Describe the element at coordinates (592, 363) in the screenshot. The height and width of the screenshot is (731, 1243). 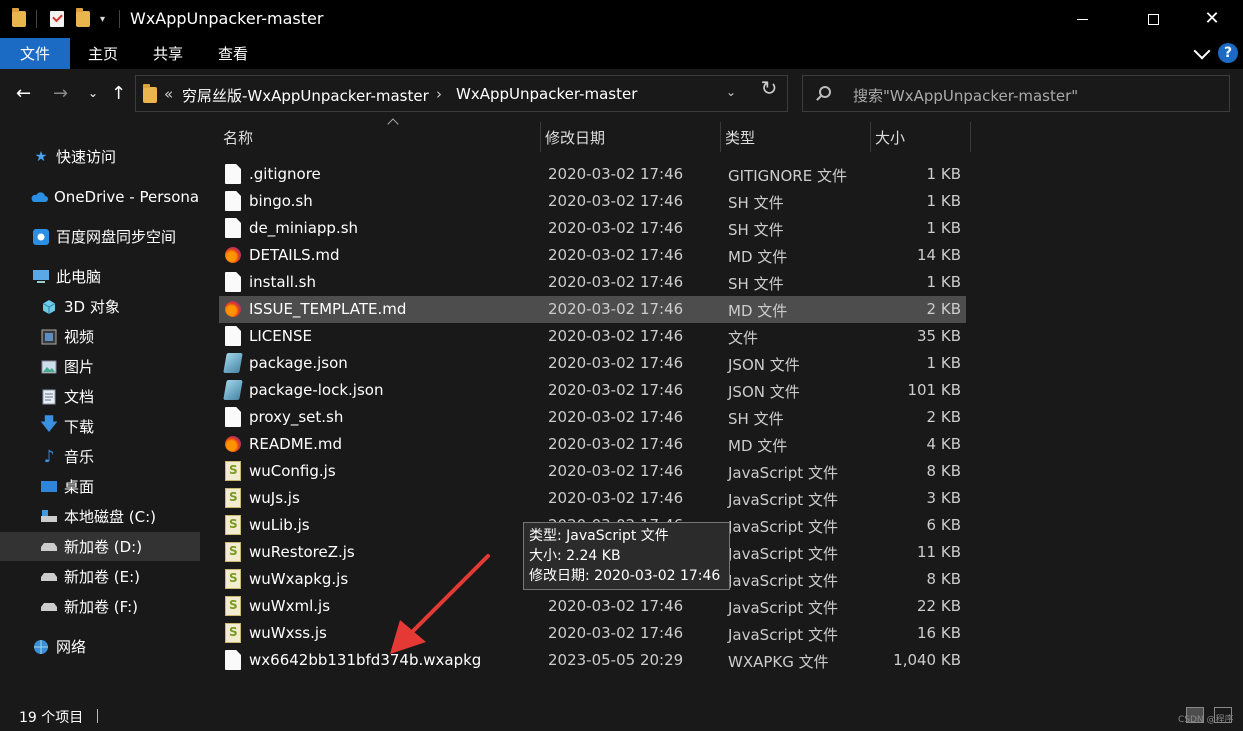
I see `file-row: package.json 2020-03-02 17:46 JSON 文件 1 KB` at that location.